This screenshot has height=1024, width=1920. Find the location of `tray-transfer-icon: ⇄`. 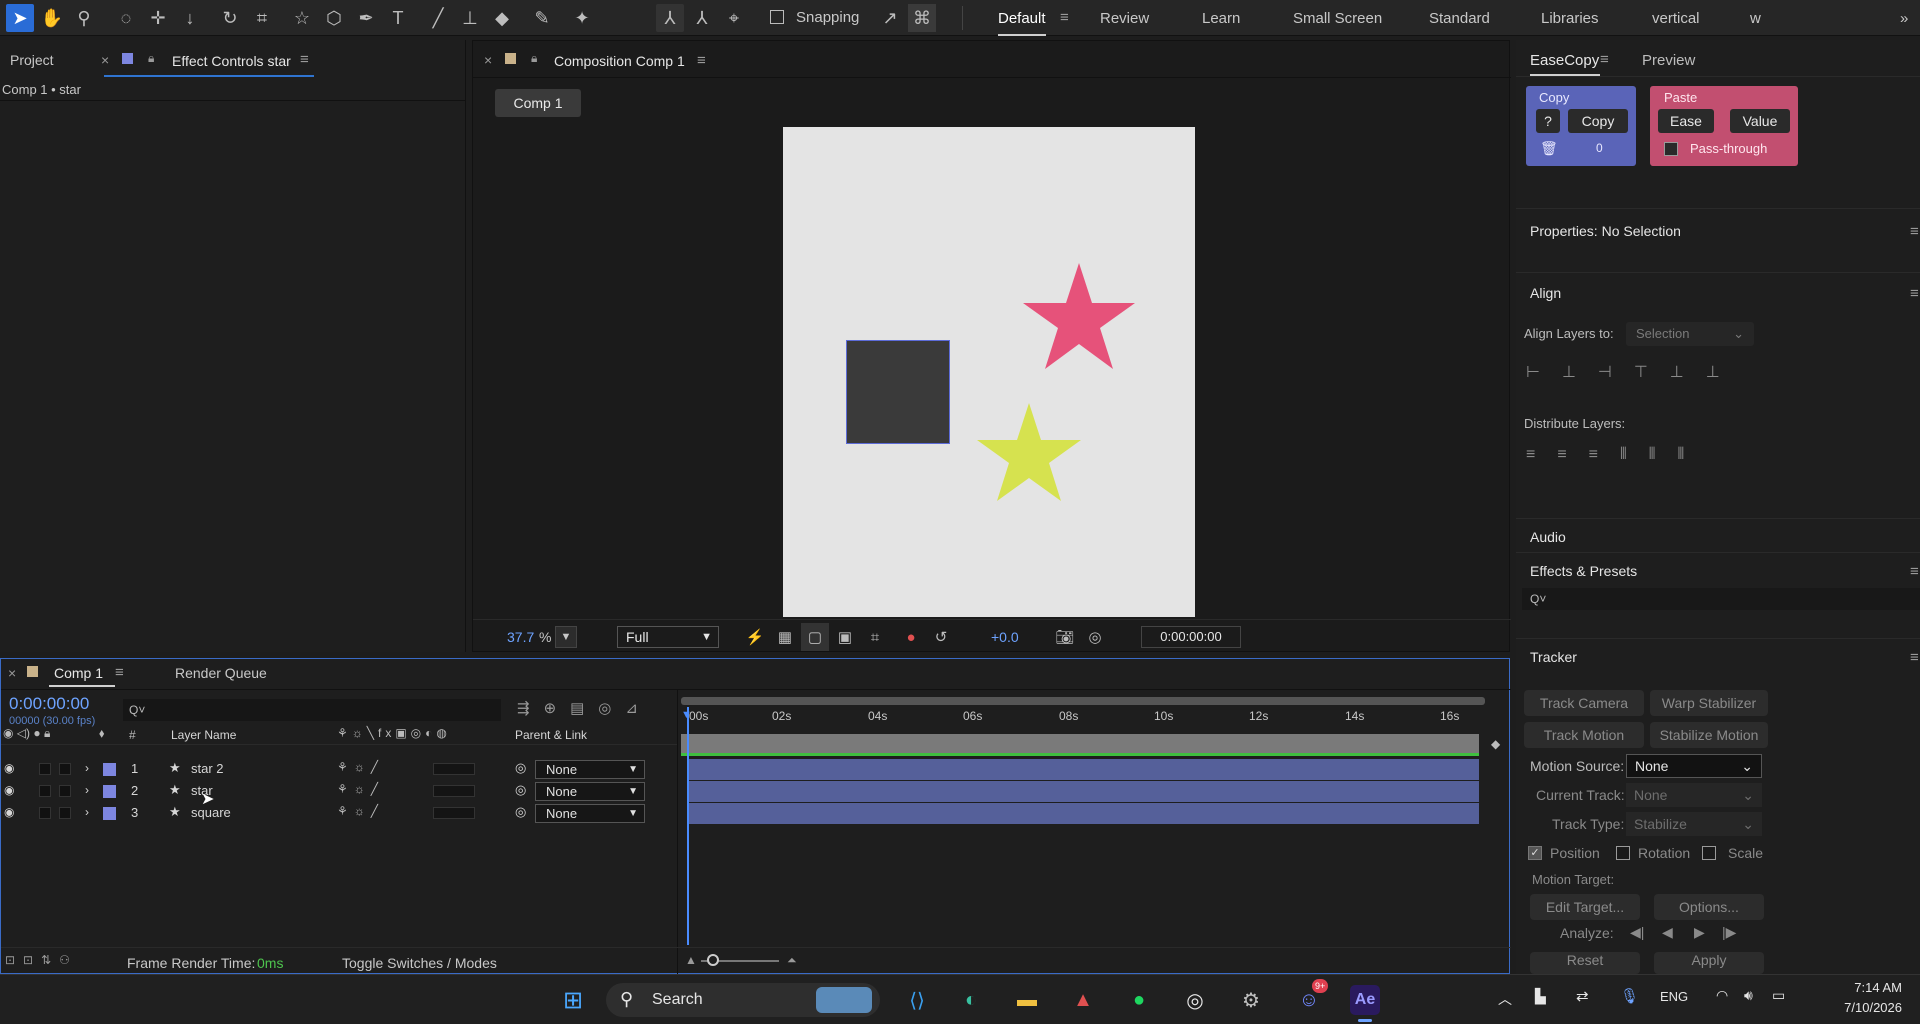

tray-transfer-icon: ⇄ is located at coordinates (1582, 996).